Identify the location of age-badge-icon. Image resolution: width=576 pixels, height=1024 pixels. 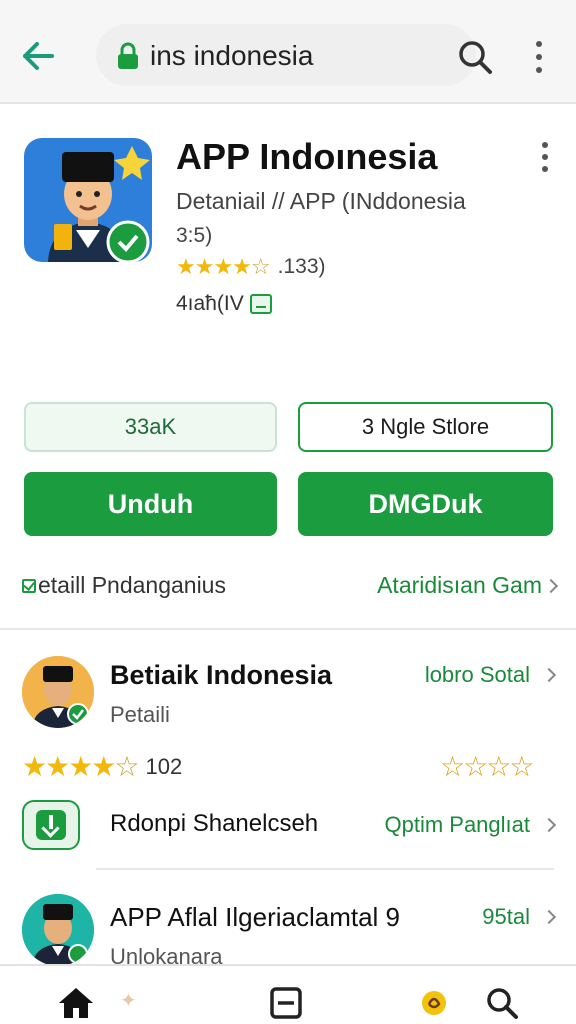
(260, 304).